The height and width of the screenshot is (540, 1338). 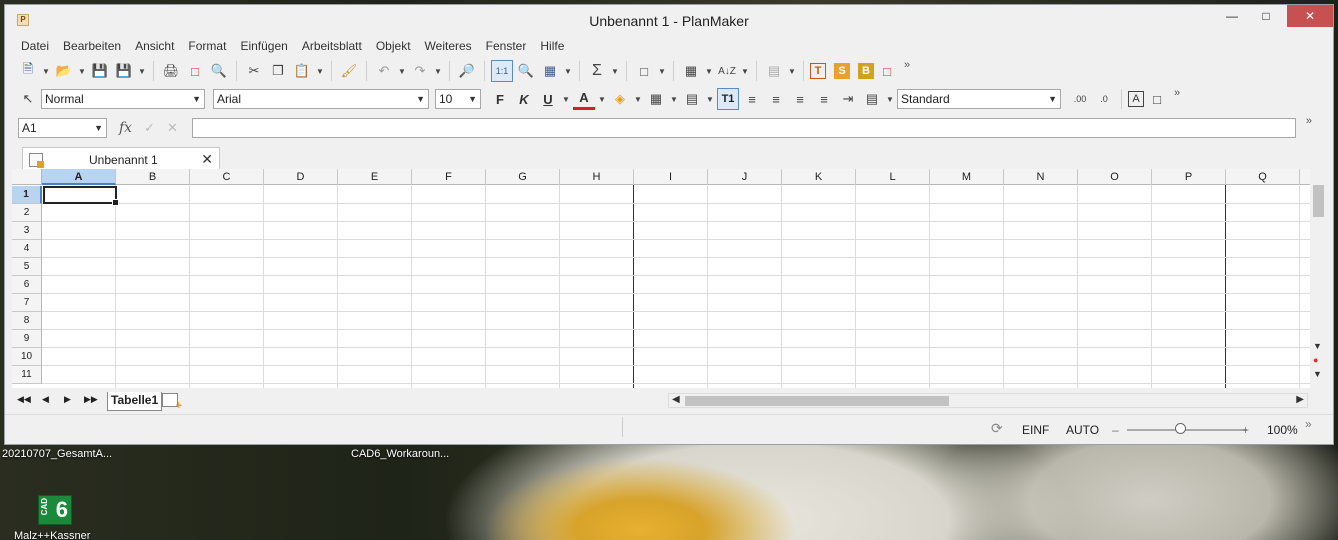 What do you see at coordinates (153, 177) in the screenshot?
I see `column-header-b: B` at bounding box center [153, 177].